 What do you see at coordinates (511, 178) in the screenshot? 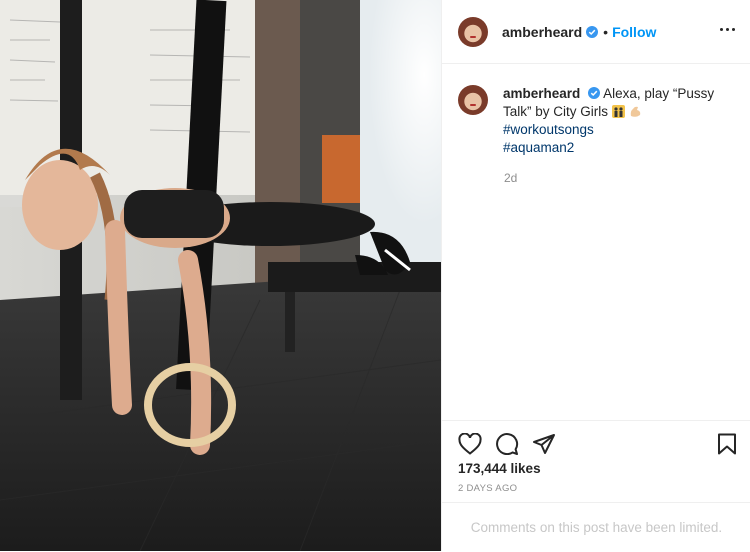
I see `caption-time: 2d` at bounding box center [511, 178].